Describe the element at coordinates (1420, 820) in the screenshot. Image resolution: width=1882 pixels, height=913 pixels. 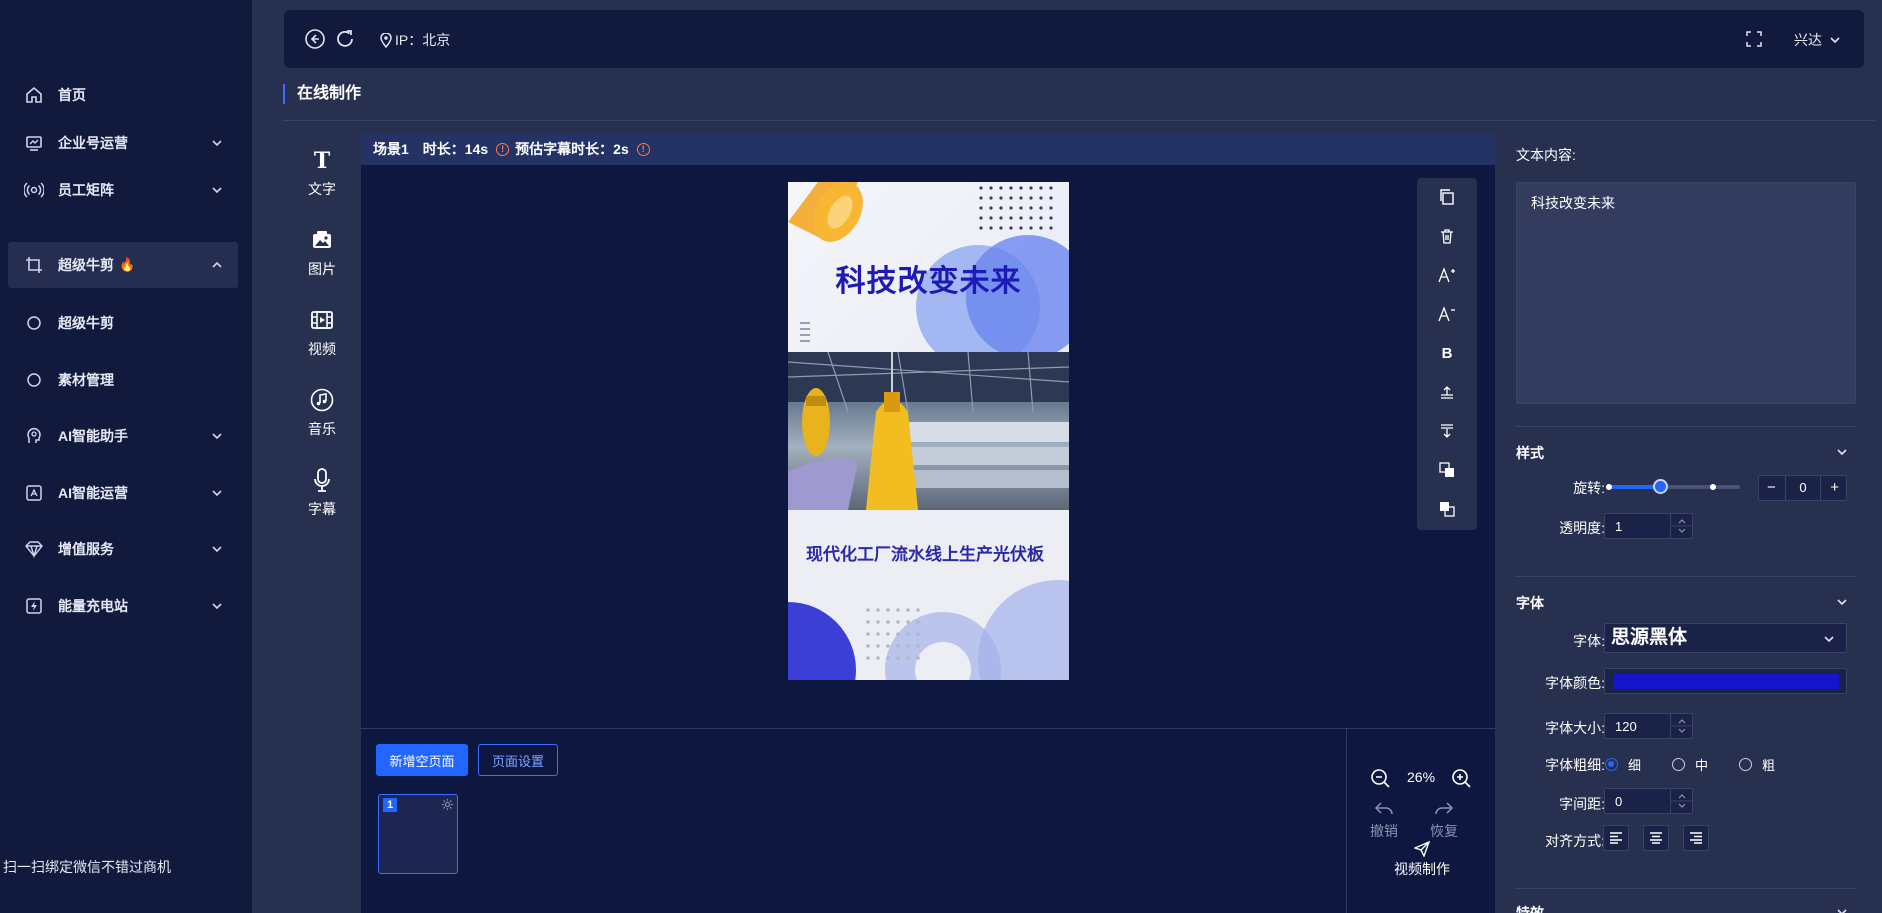
I see `zoom-panel: 26% 撤销 恢复 视频制作` at that location.